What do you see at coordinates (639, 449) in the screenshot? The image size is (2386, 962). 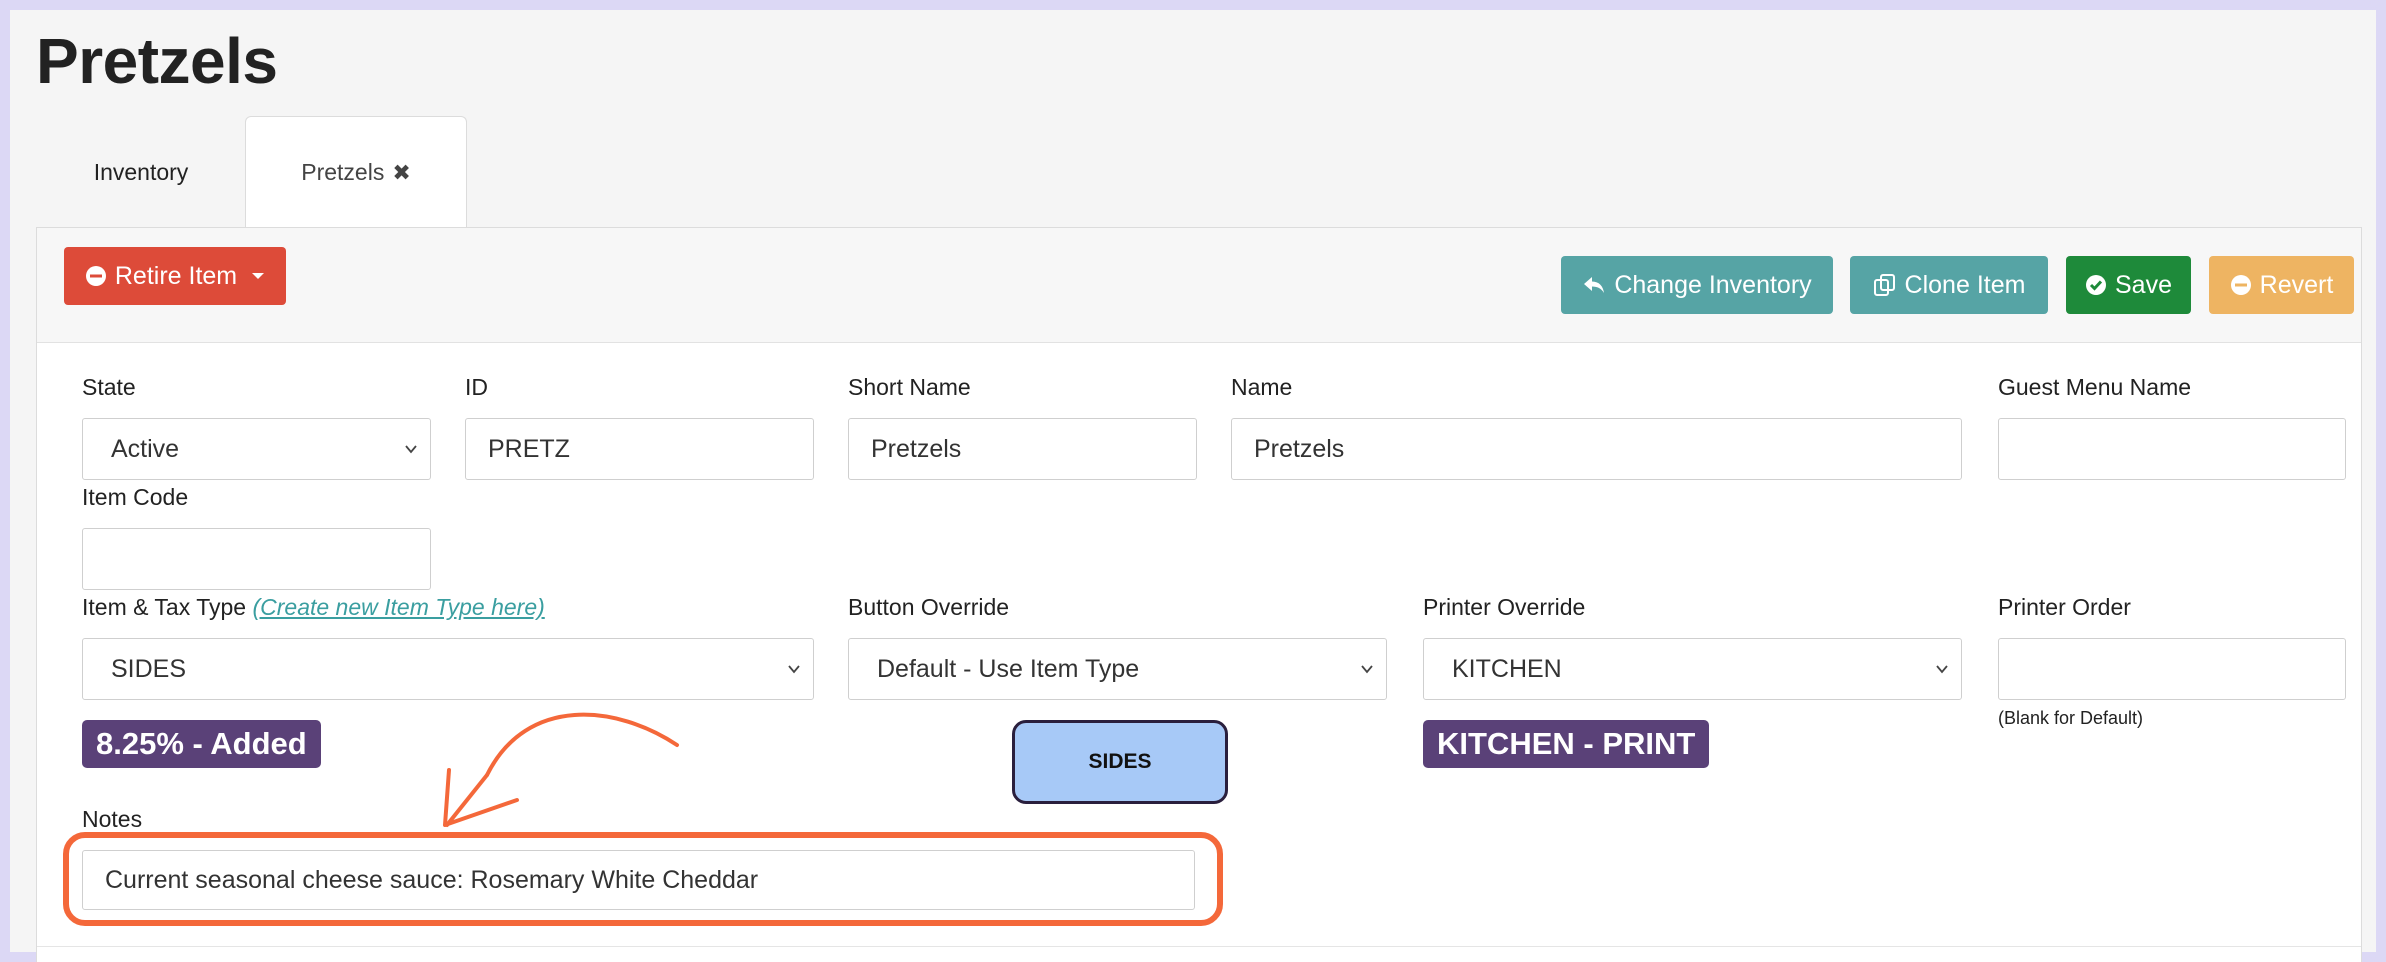 I see `id-input: PRETZ` at bounding box center [639, 449].